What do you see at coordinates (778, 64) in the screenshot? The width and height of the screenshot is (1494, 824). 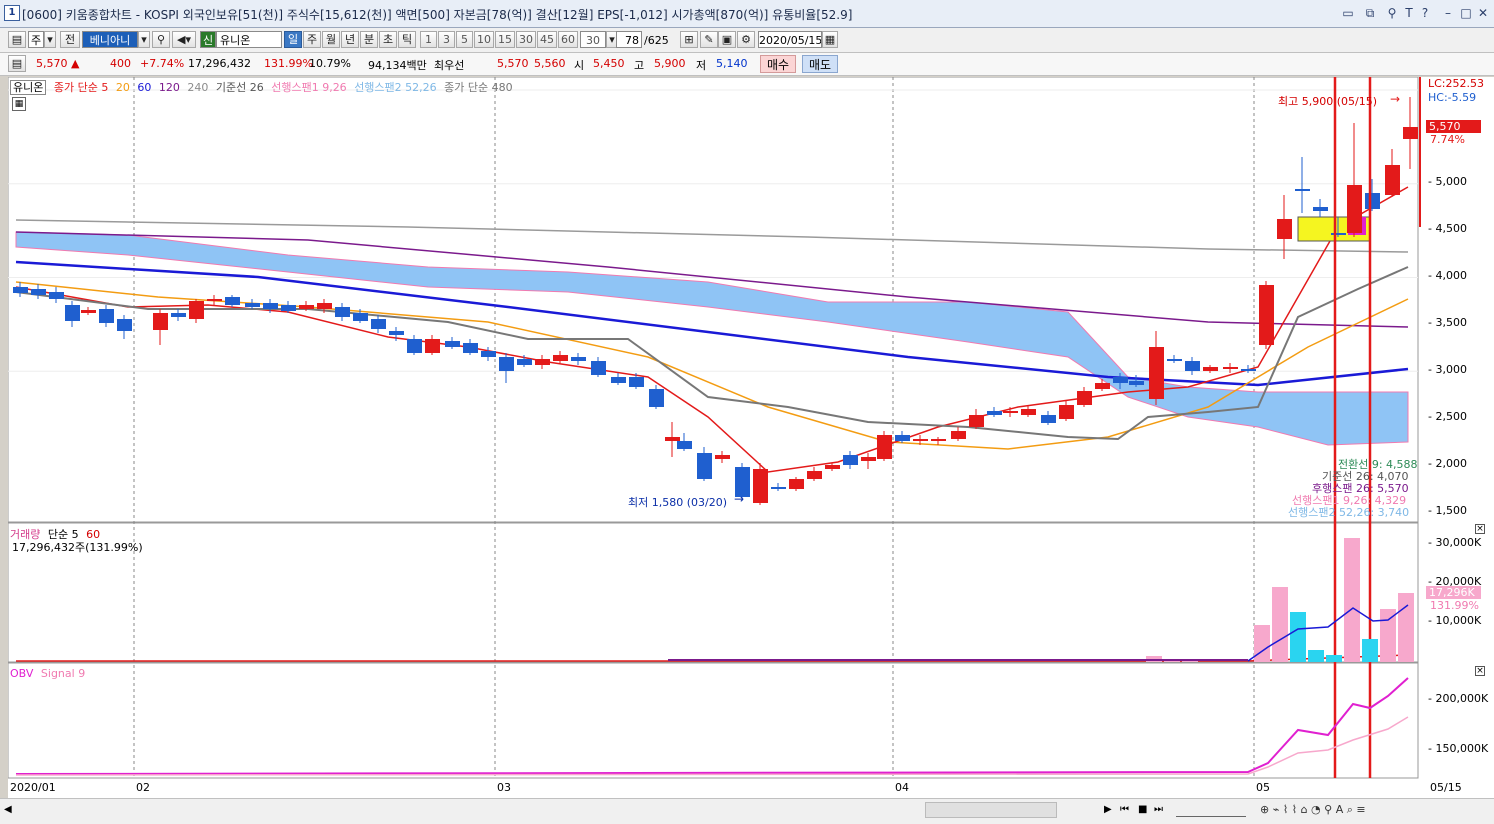 I see `buy-button: 매수` at bounding box center [778, 64].